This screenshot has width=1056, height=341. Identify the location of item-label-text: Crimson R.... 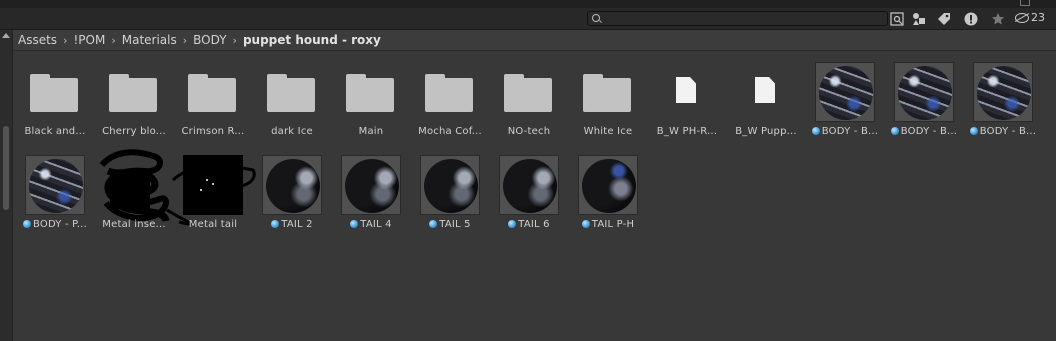
(213, 131).